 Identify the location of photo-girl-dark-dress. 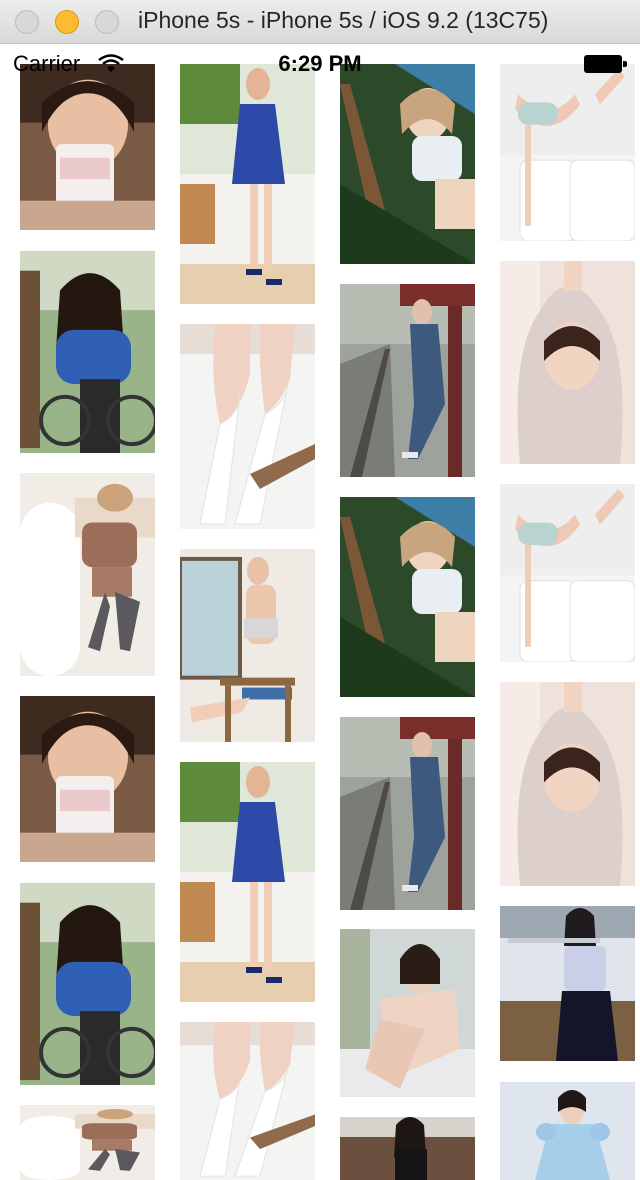
(407, 1148).